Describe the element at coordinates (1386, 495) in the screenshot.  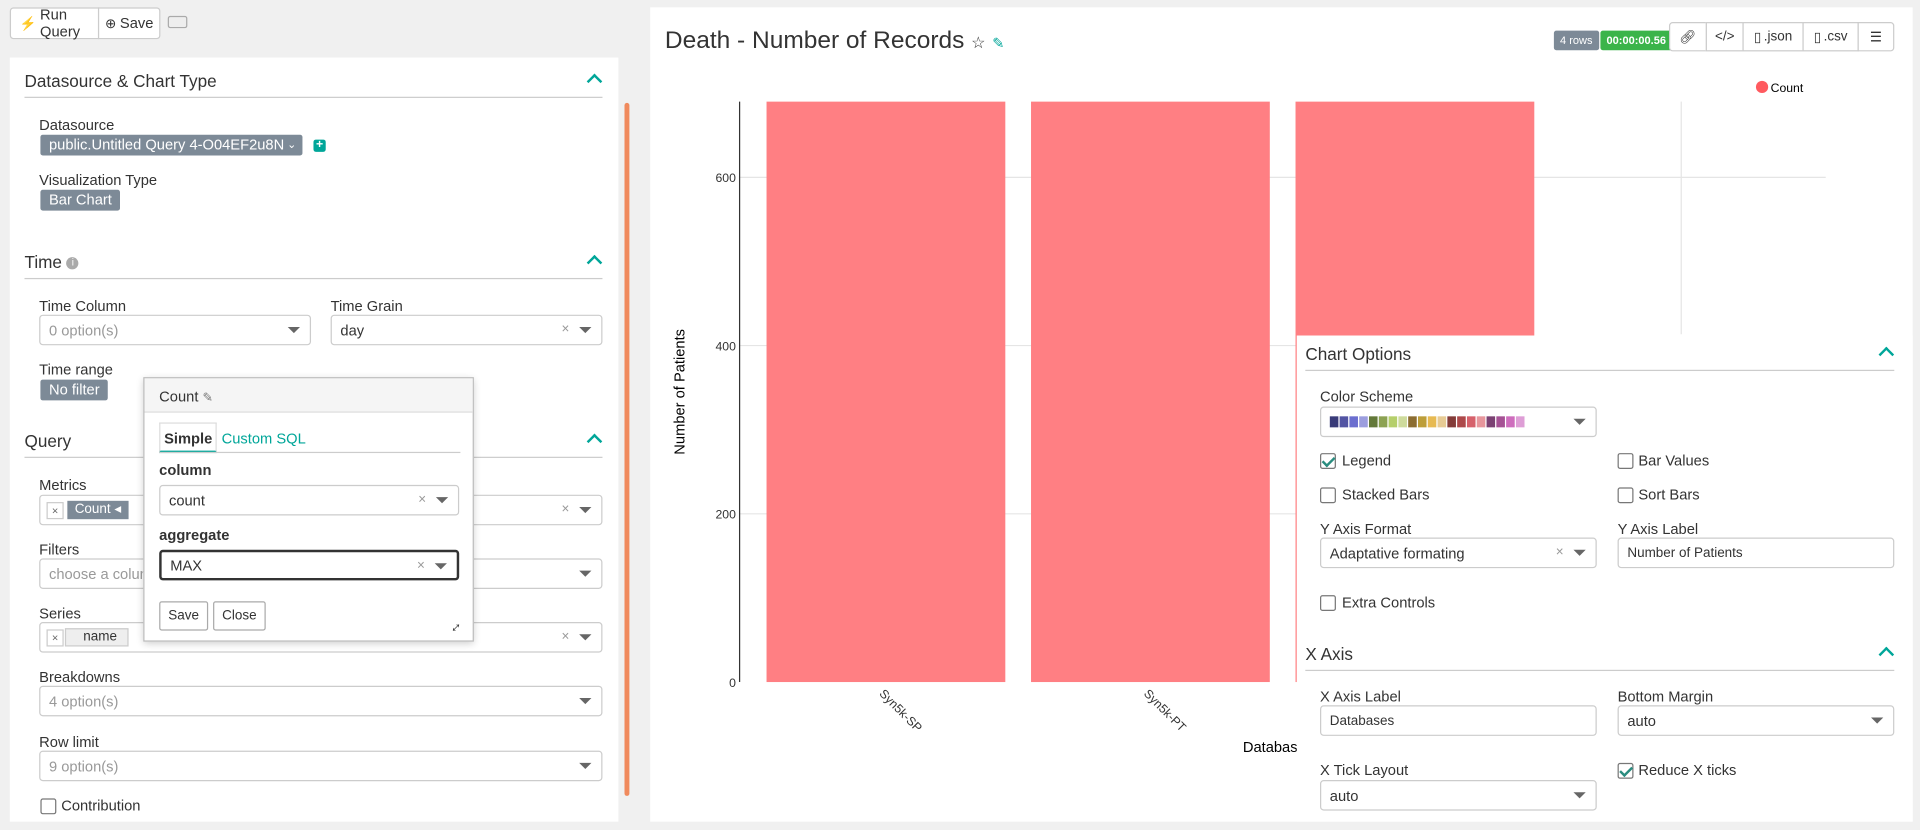
I see `stacked-bars-label: Stacked Bars` at that location.